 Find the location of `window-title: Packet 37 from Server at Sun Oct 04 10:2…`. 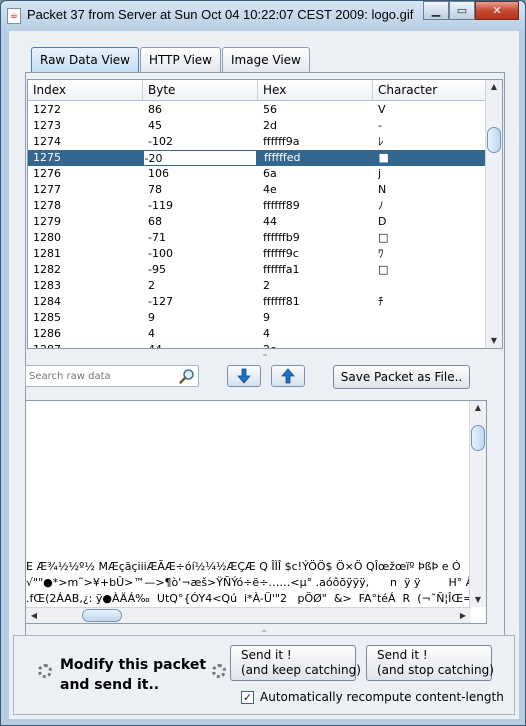

window-title: Packet 37 from Server at Sun Oct 04 10:2… is located at coordinates (220, 14).